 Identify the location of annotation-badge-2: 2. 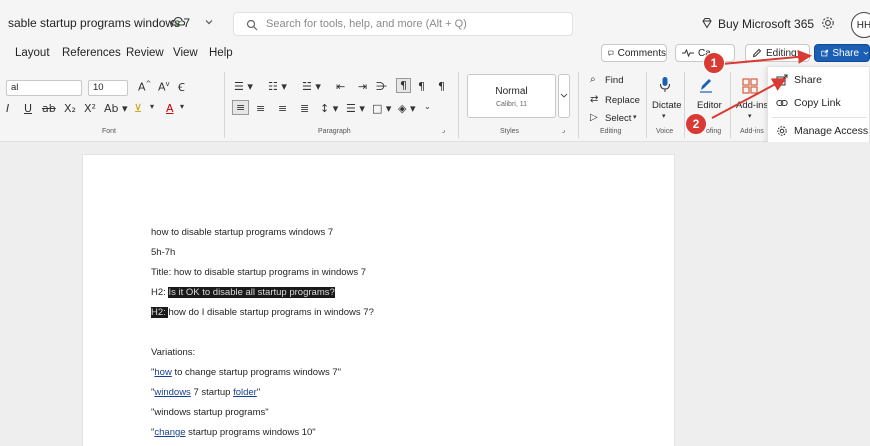
(696, 124).